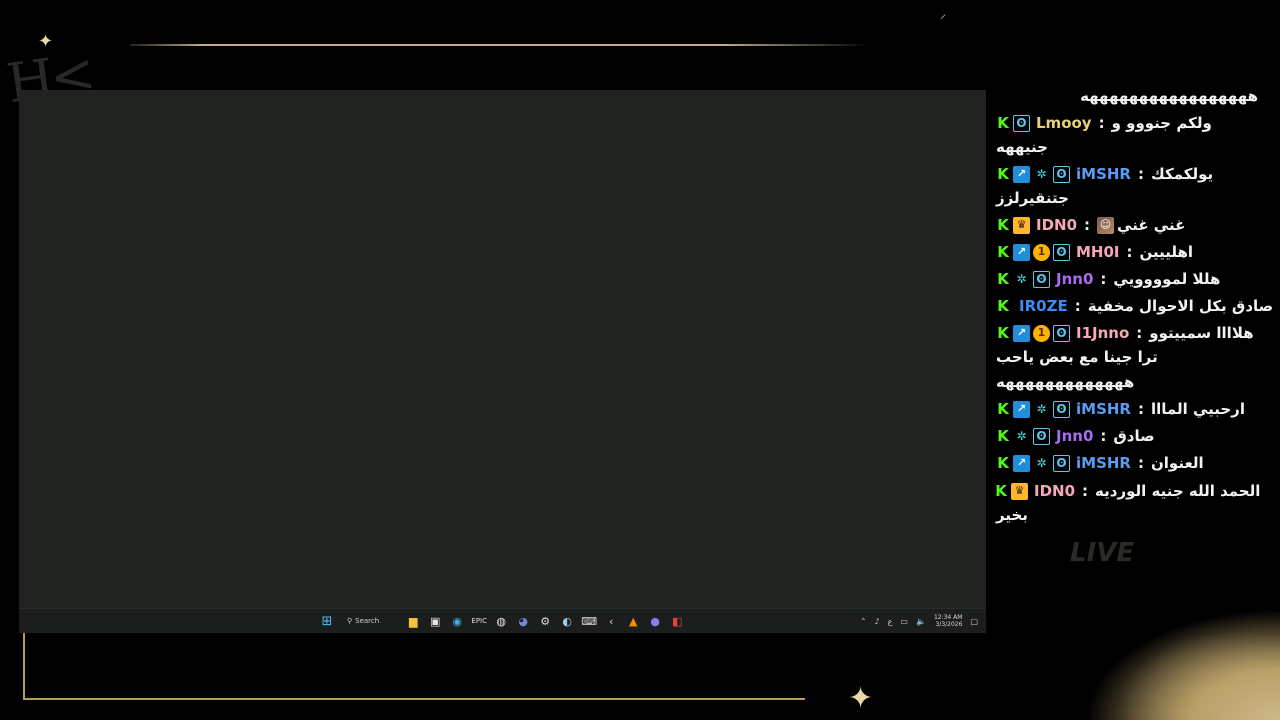  Describe the element at coordinates (567, 621) in the screenshot. I see `steam-icon: ◐` at that location.